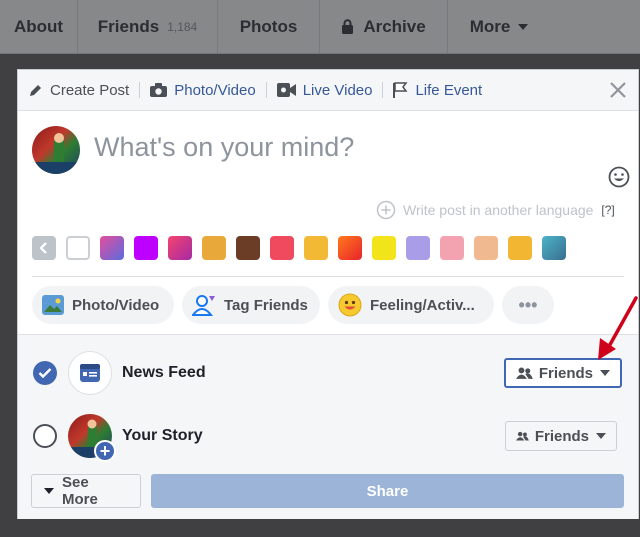 Image resolution: width=640 pixels, height=537 pixels. What do you see at coordinates (251, 305) in the screenshot?
I see `tag-friends-button: Tag Friends` at bounding box center [251, 305].